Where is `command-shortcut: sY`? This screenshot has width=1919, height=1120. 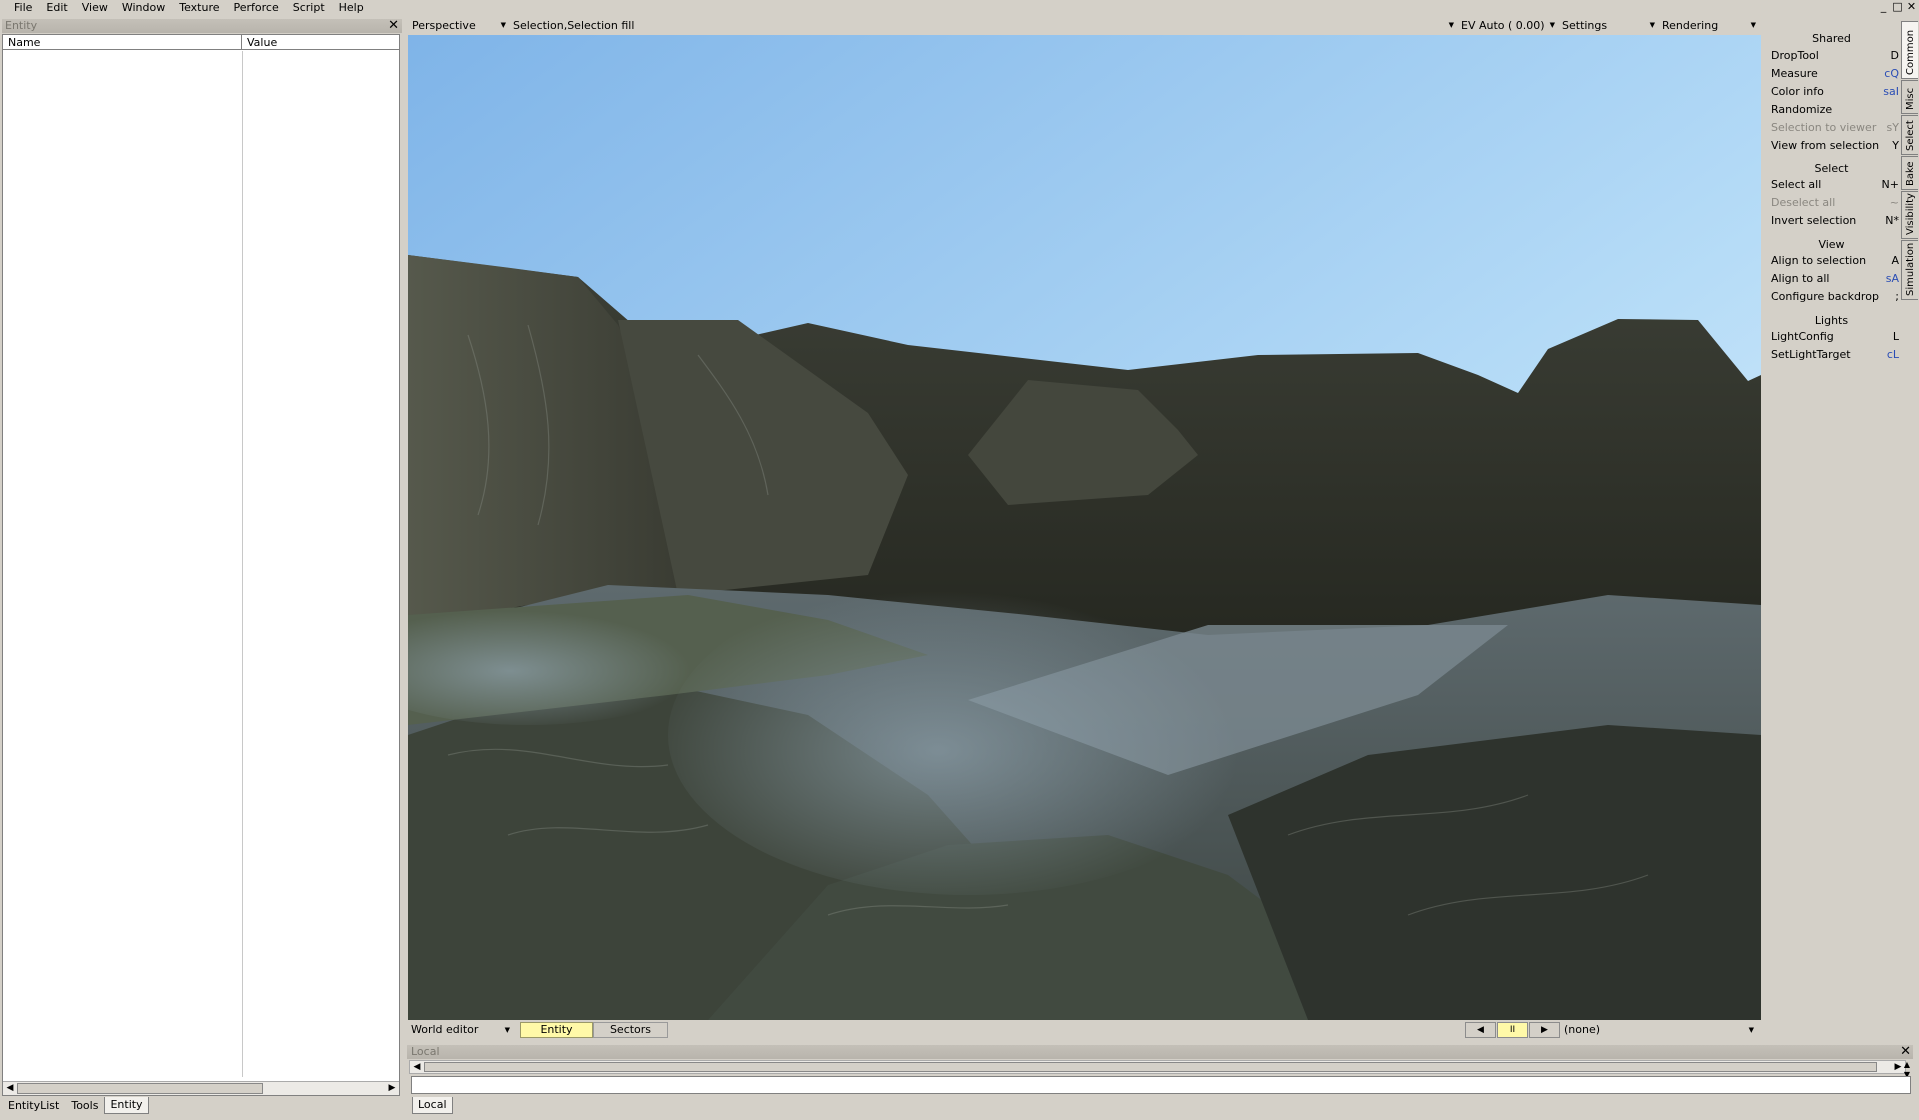
command-shortcut: sY is located at coordinates (1892, 127).